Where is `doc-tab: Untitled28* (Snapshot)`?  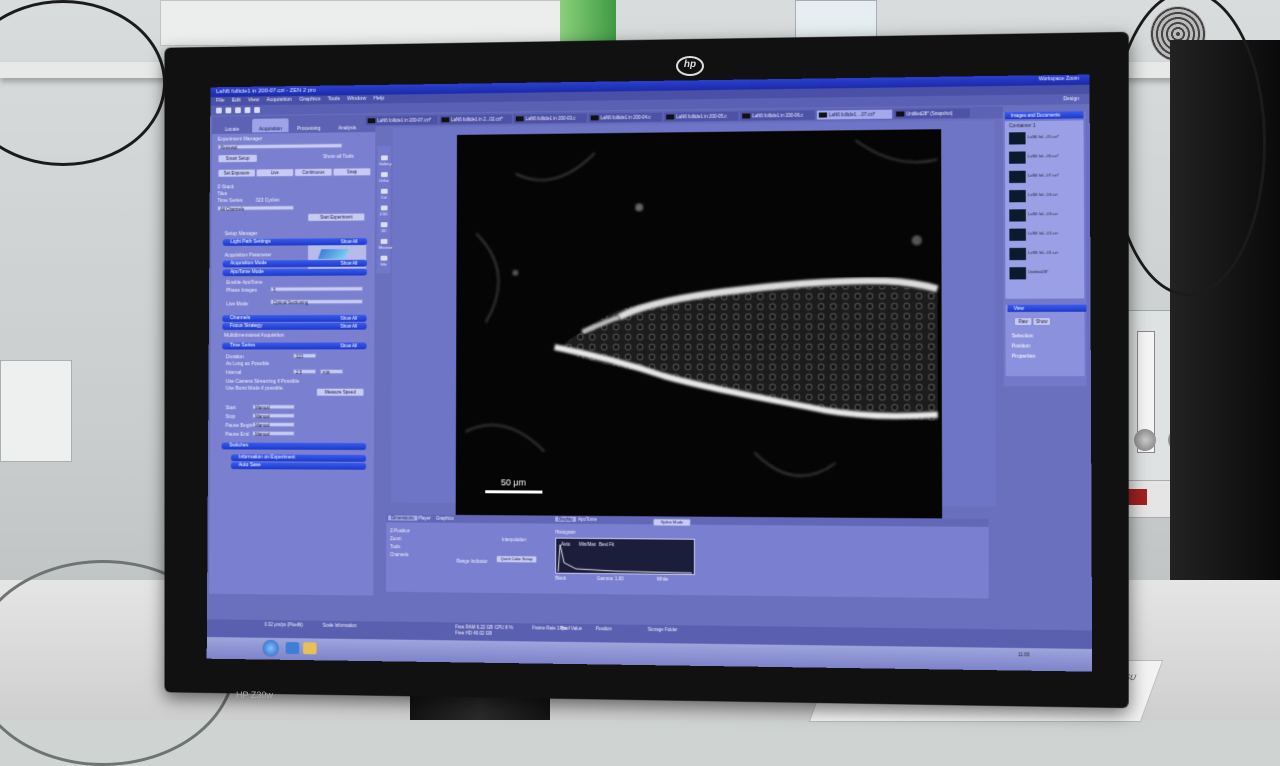 doc-tab: Untitled28* (Snapshot) is located at coordinates (932, 114).